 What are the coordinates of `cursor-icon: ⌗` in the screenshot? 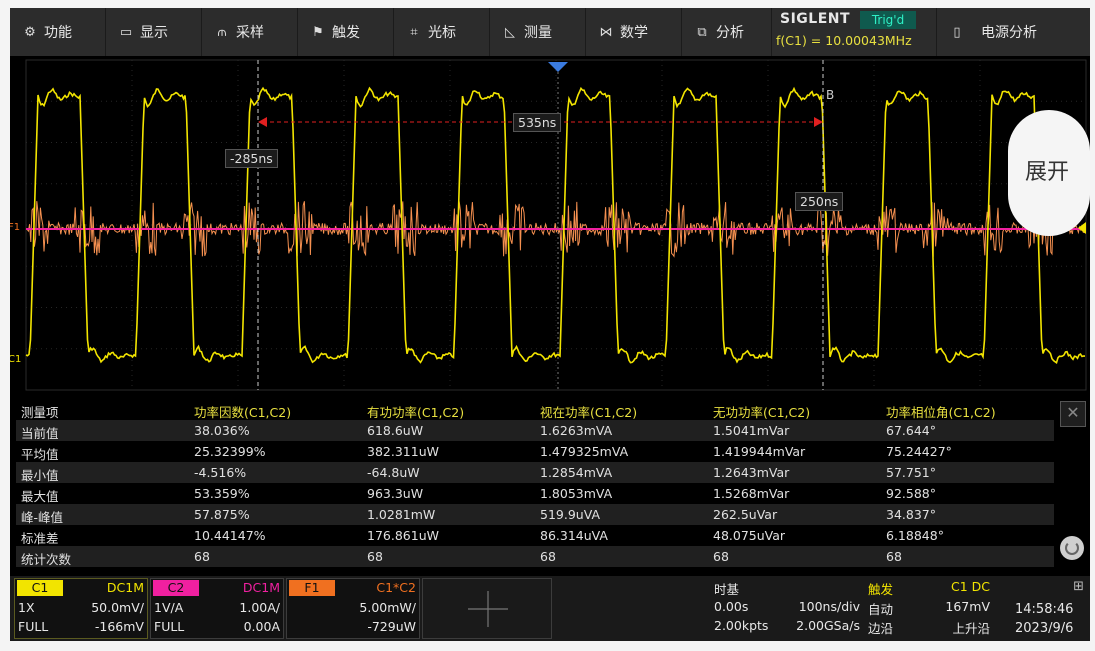 It's located at (414, 32).